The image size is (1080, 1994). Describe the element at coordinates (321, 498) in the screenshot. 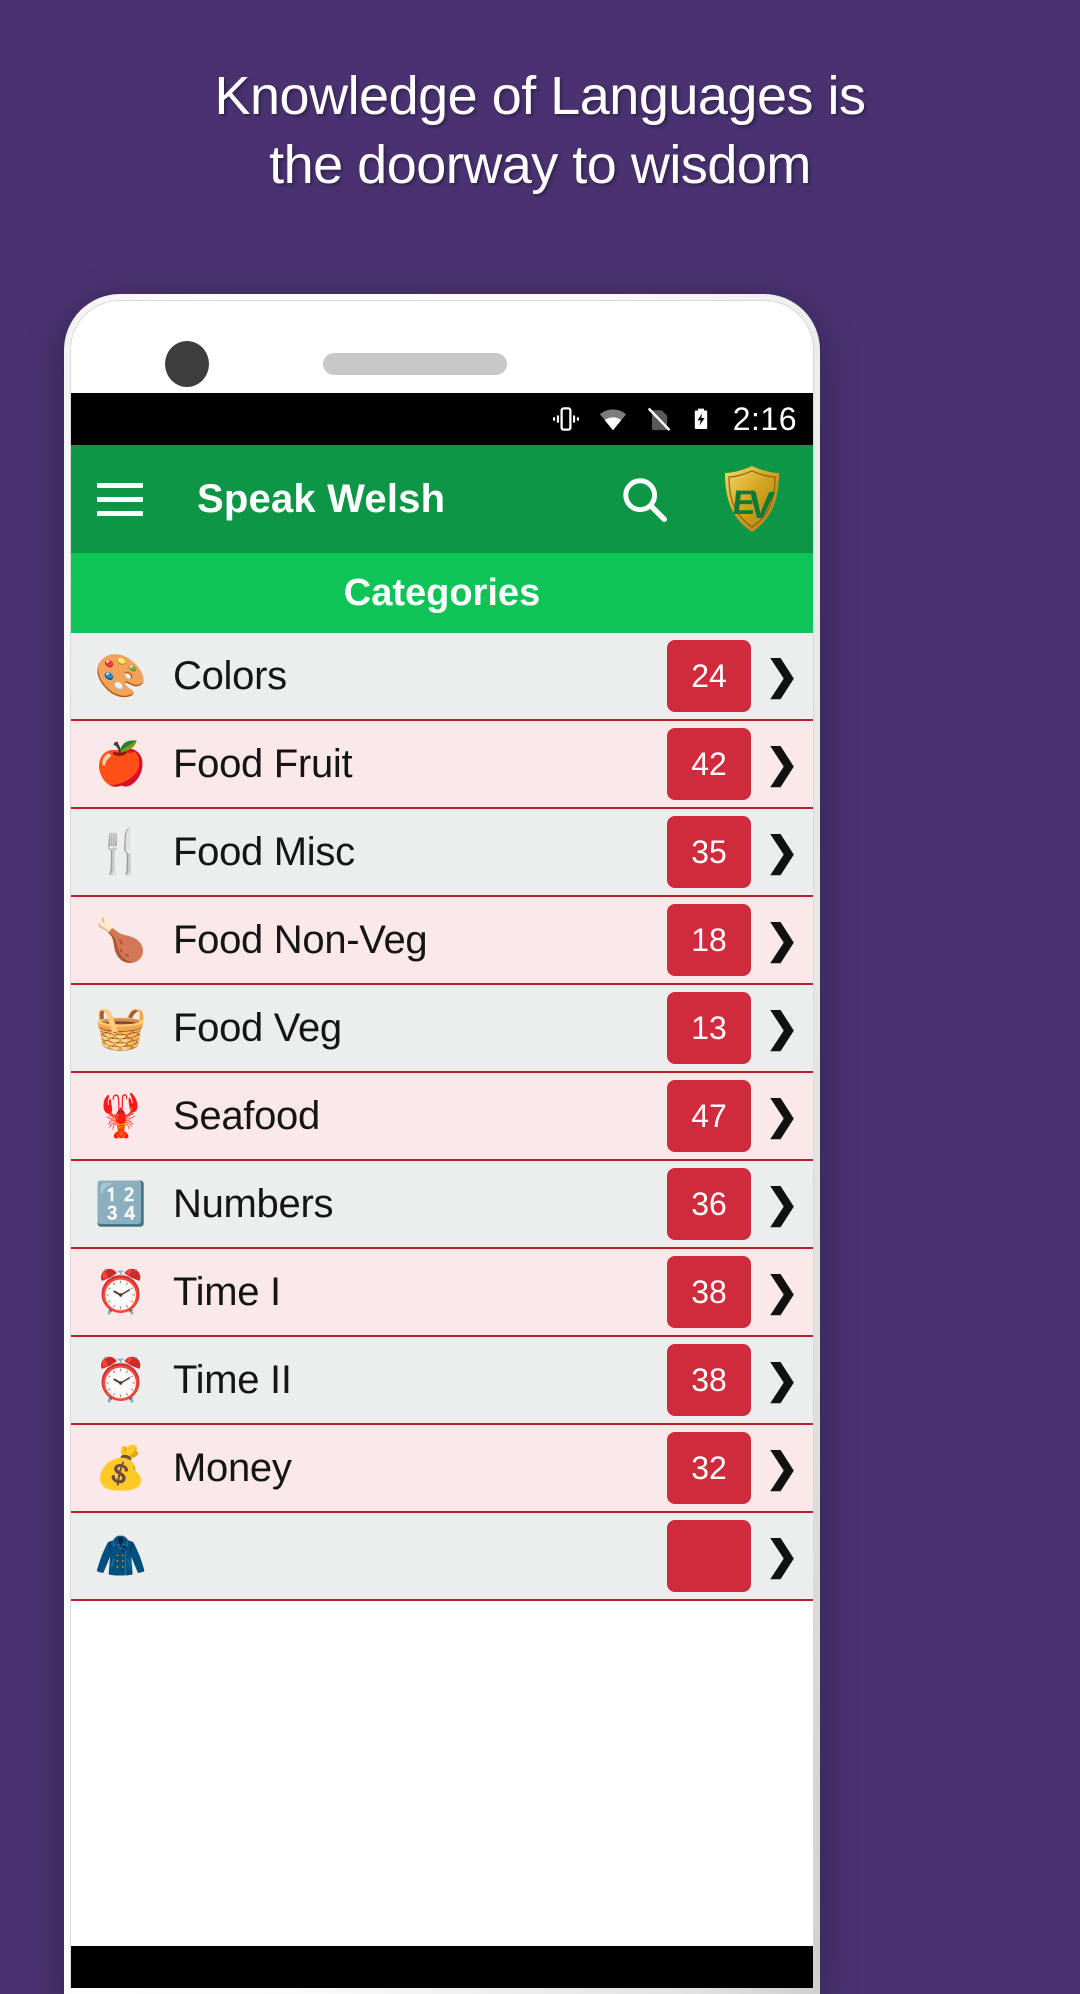

I see `app-title: Speak Welsh` at that location.